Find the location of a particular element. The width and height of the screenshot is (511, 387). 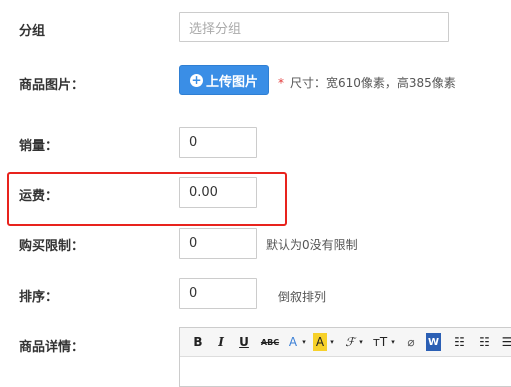

purchase-limit-input-value: 0 is located at coordinates (193, 243).